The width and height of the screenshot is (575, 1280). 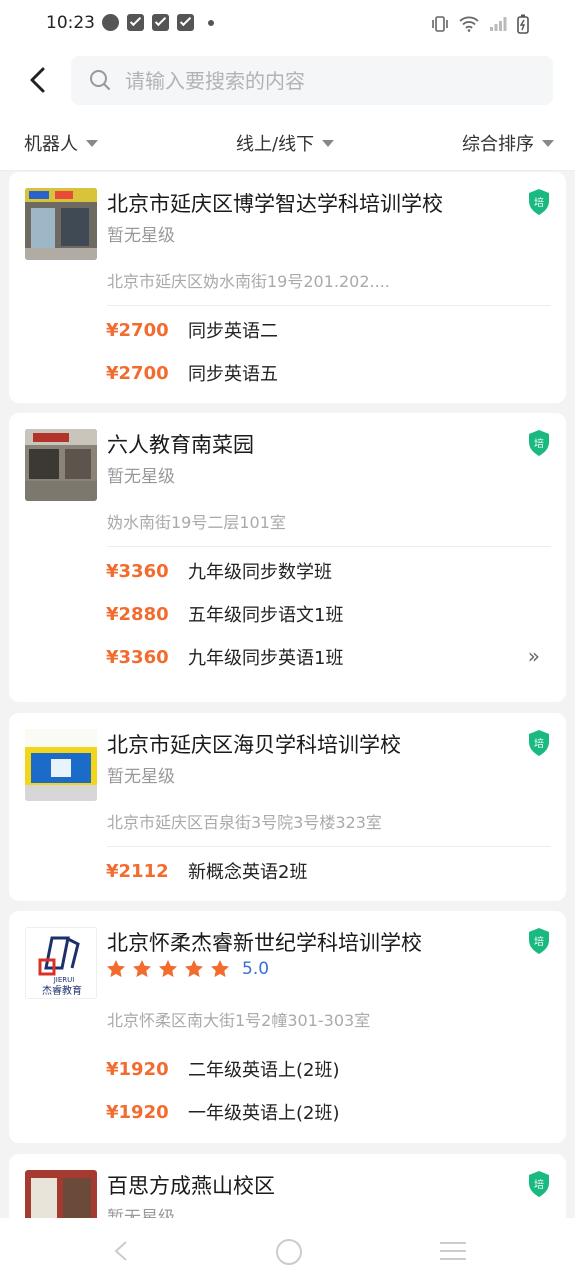 What do you see at coordinates (100, 80) in the screenshot?
I see `search-icon` at bounding box center [100, 80].